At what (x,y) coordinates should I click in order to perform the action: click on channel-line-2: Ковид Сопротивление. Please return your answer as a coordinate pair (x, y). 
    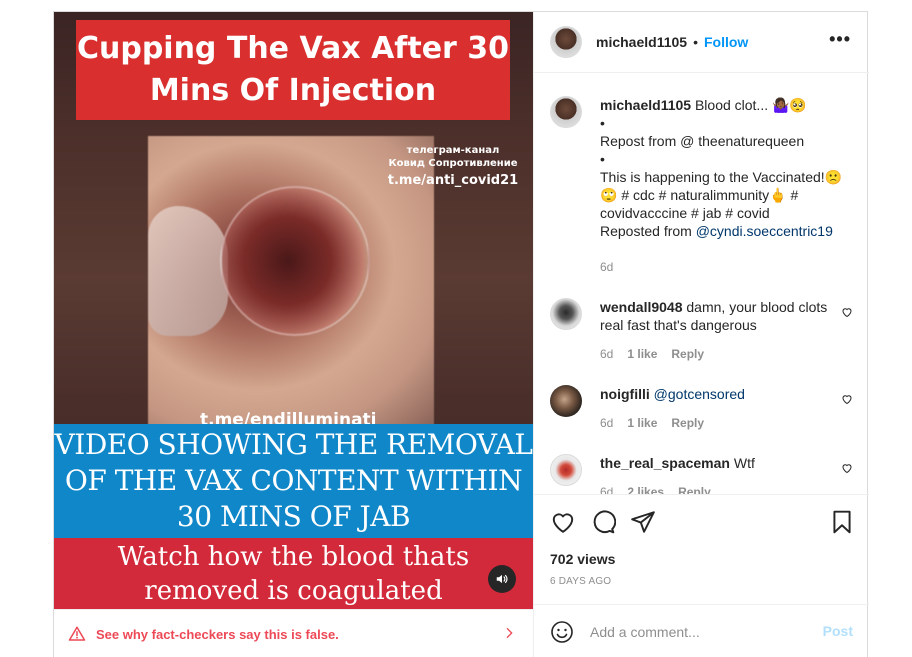
    Looking at the image, I should click on (453, 163).